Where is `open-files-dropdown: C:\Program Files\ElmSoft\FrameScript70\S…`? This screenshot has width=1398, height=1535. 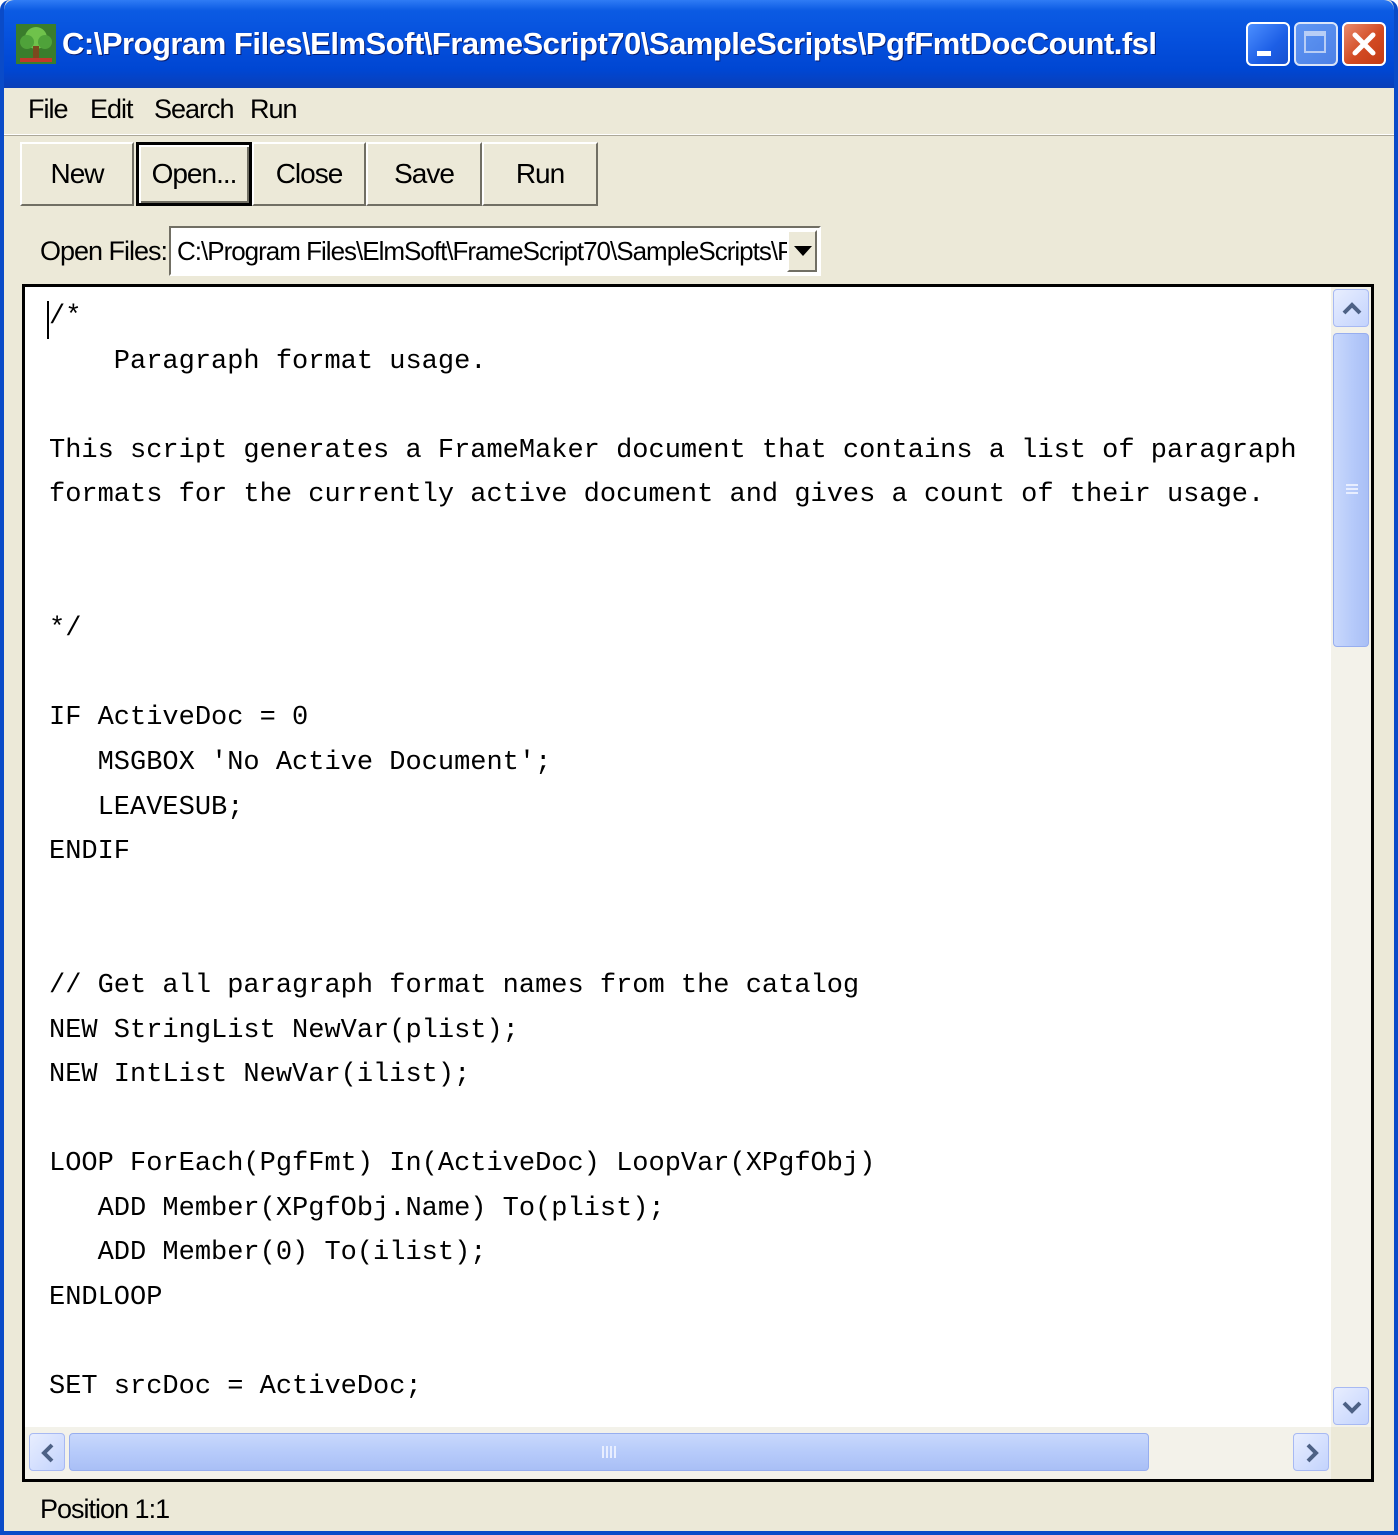
open-files-dropdown: C:\Program Files\ElmSoft\FrameScript70\S… is located at coordinates (495, 251).